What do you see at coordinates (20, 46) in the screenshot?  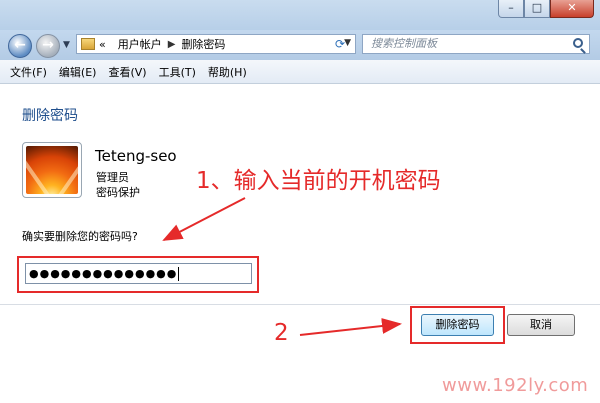 I see `back-button: ←` at bounding box center [20, 46].